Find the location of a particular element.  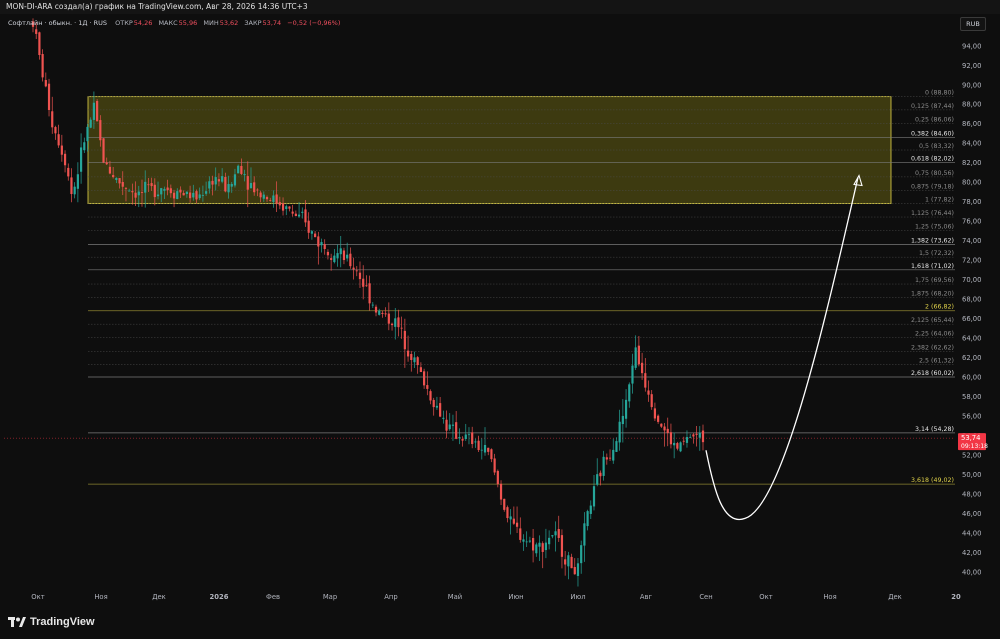

ohlc-high-value: 55,96 is located at coordinates (188, 23).